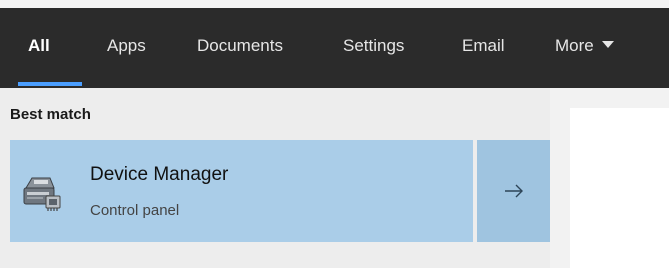  I want to click on result-title: Device Manager, so click(159, 174).